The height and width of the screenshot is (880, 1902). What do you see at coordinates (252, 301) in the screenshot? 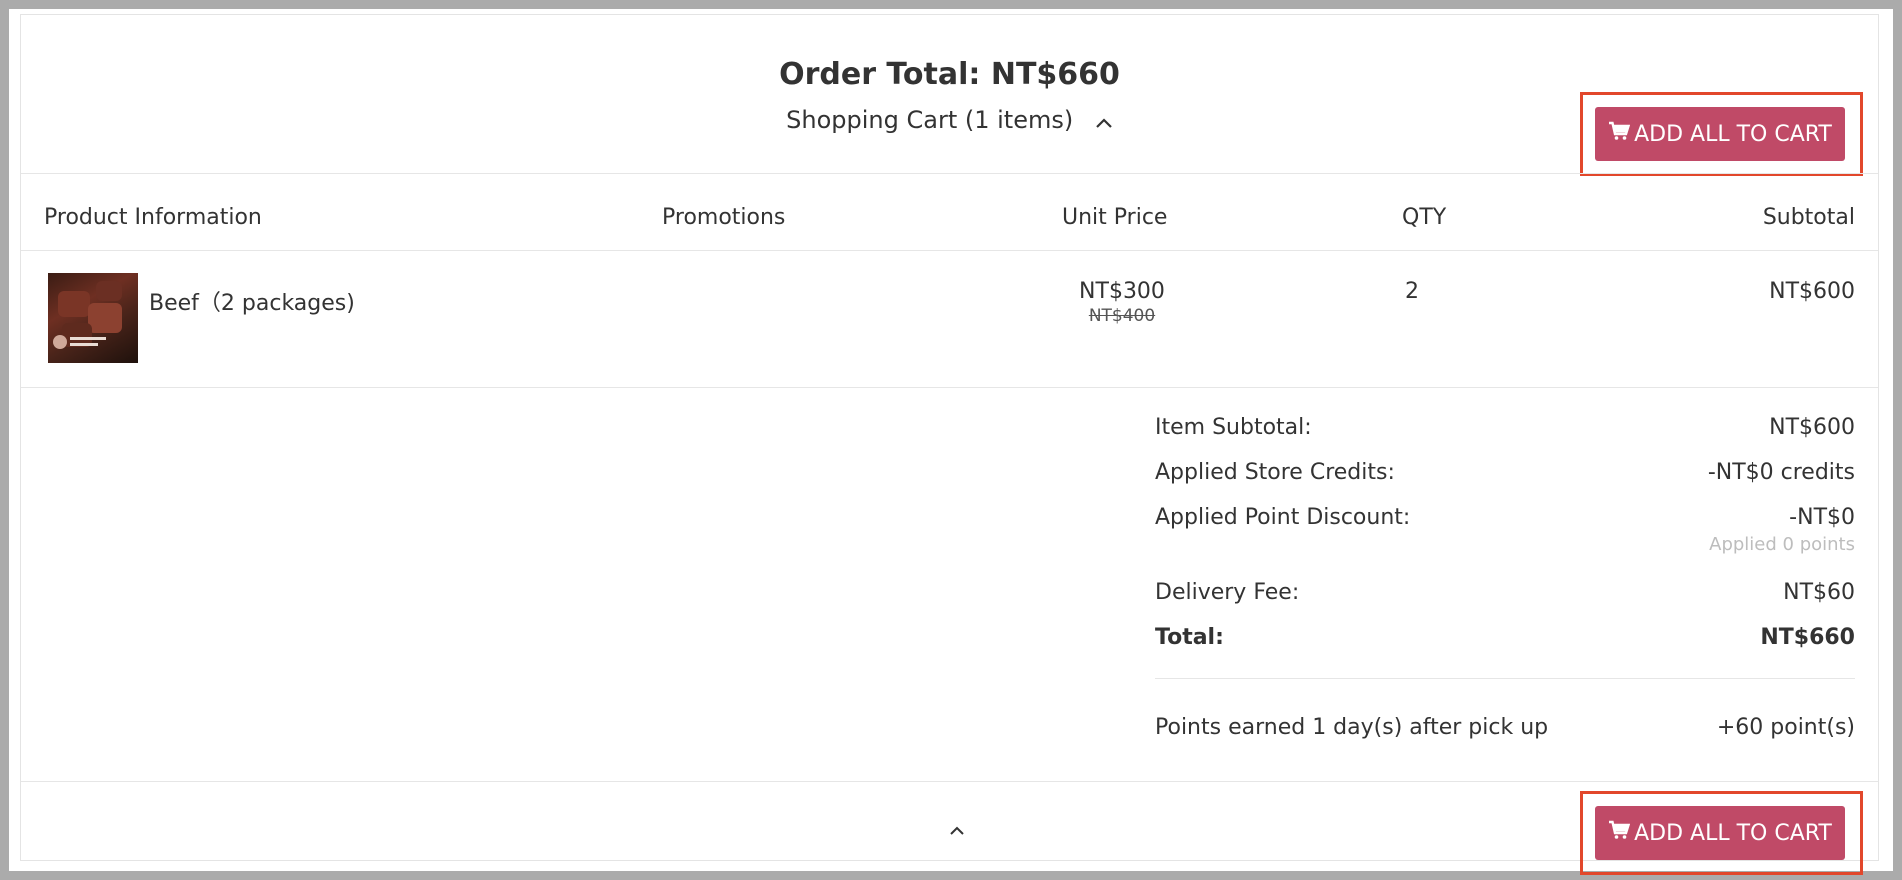
I see `product-name: Beef（2 packages)` at bounding box center [252, 301].